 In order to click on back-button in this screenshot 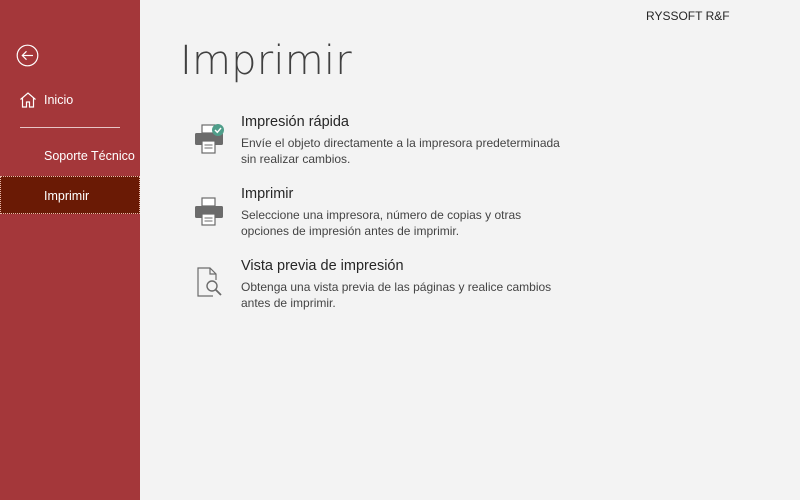, I will do `click(27, 55)`.